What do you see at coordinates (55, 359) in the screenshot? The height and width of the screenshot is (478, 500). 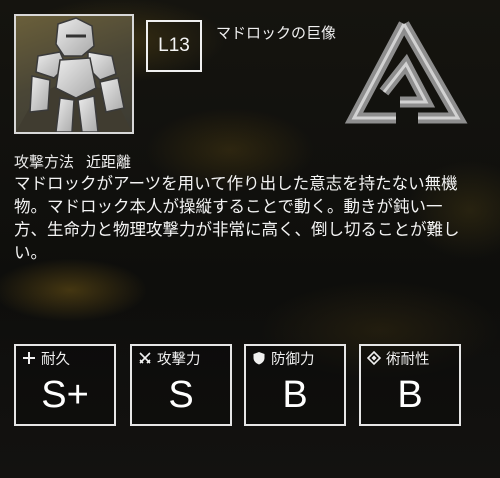 I see `stat-label: 耐久` at bounding box center [55, 359].